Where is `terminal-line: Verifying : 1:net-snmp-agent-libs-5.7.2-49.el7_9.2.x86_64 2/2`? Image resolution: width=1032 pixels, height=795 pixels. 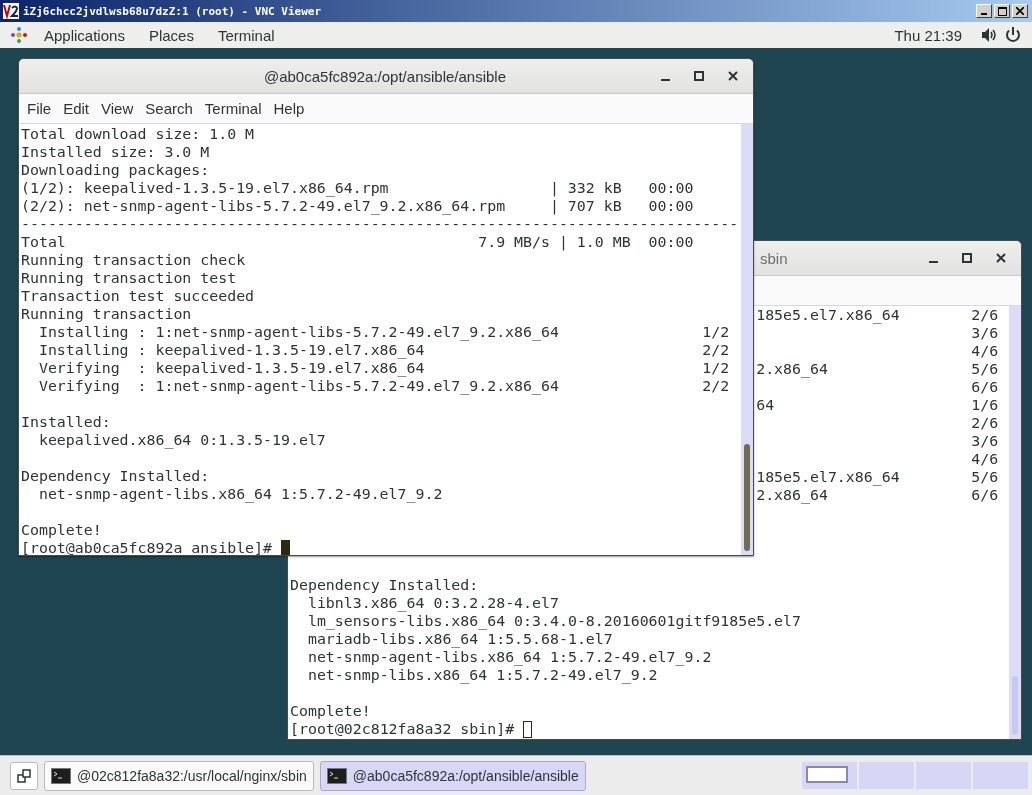 terminal-line: Verifying : 1:net-snmp-agent-libs-5.7.2-49.el7_9.2.x86_64 2/2 is located at coordinates (384, 386).